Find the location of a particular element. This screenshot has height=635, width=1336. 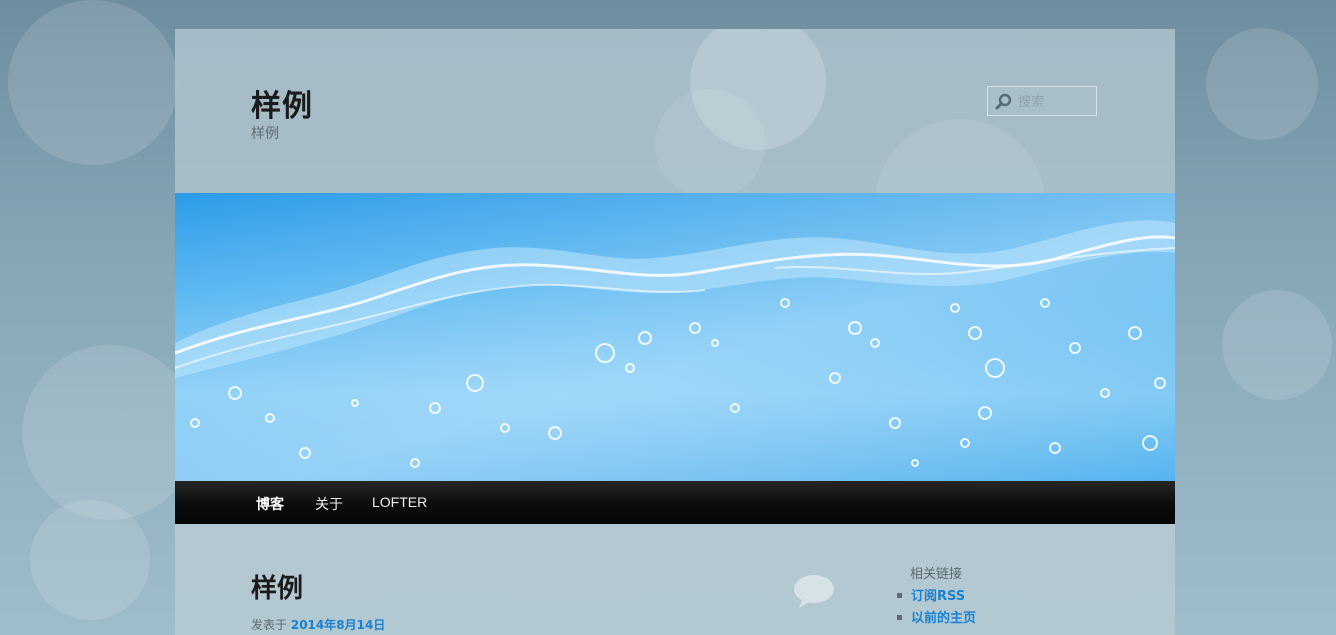

nav-item-lofter: LOFTER is located at coordinates (399, 502).